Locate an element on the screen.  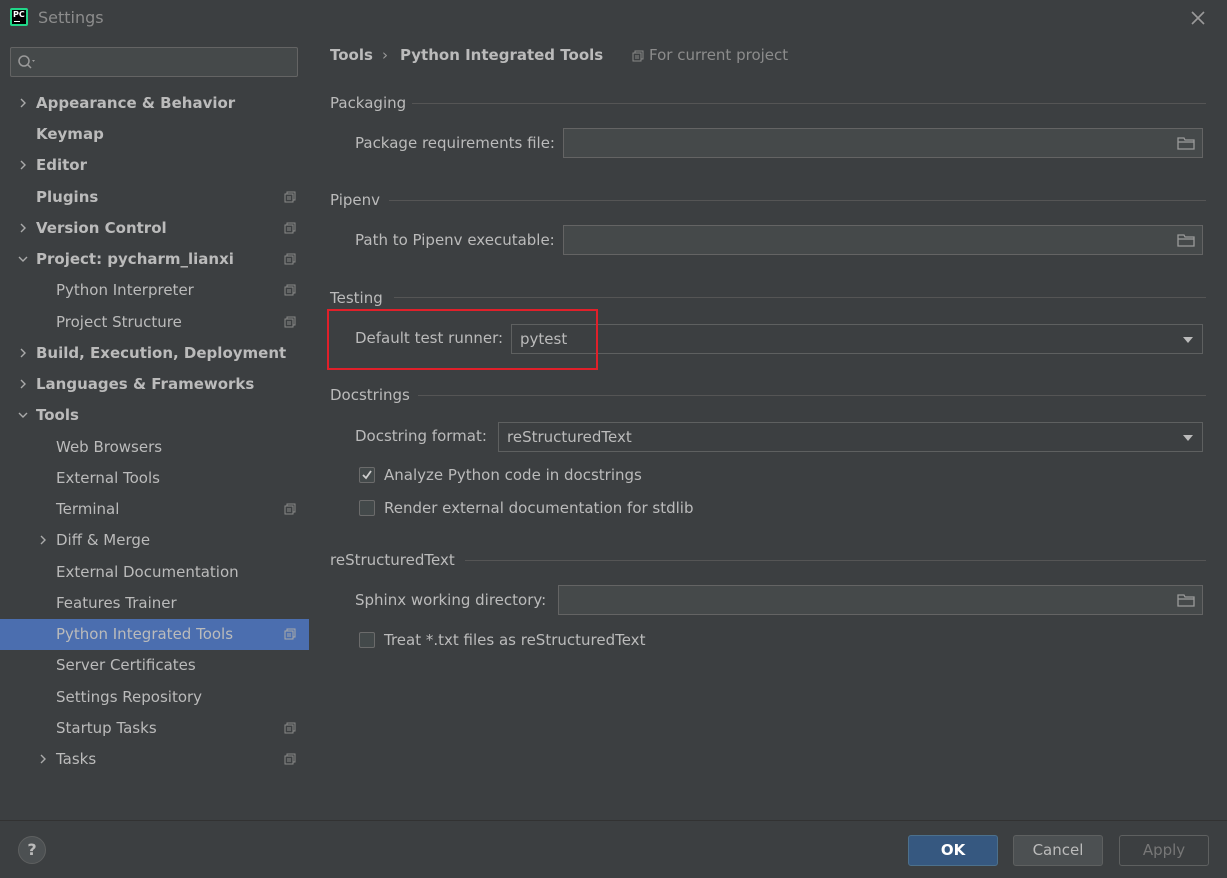
sidebar-item-external-documentation: External Documentation is located at coordinates (154, 572).